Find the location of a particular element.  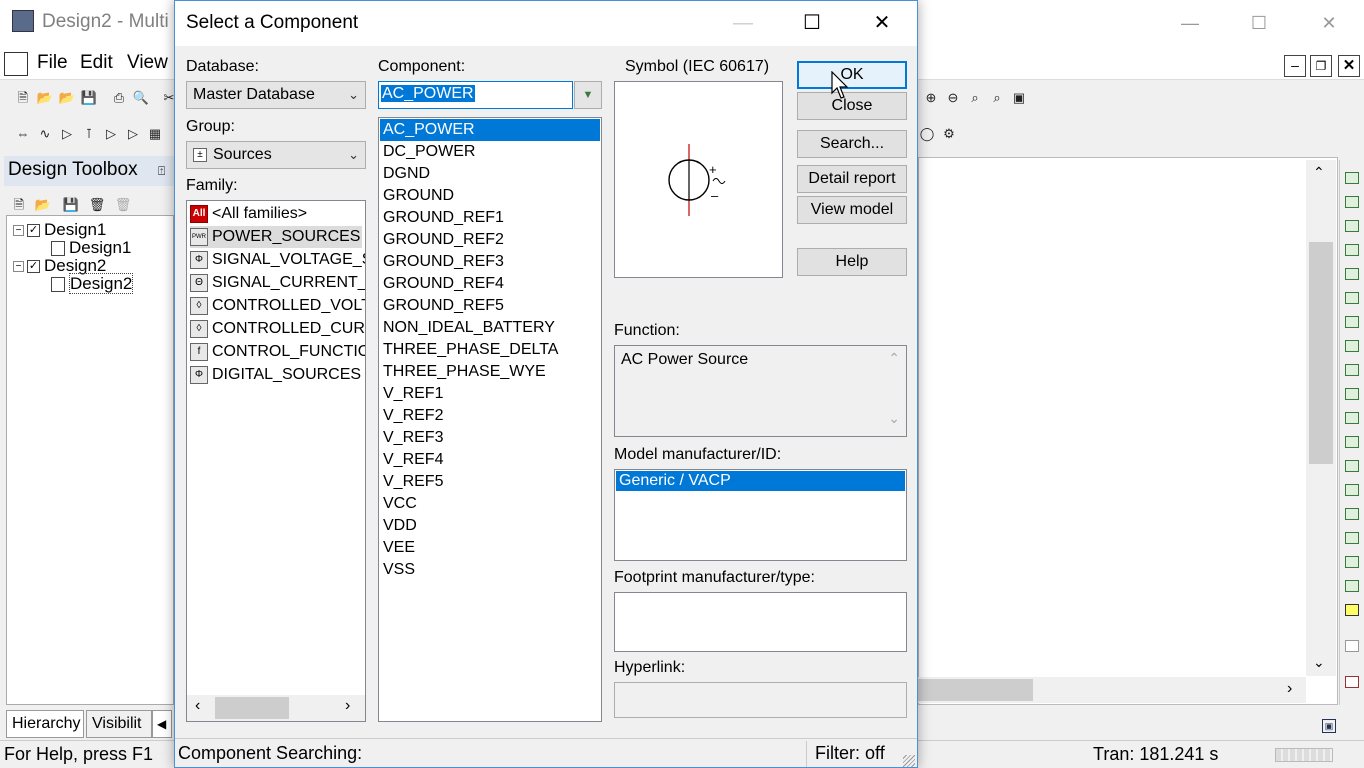

component-item: V_REF5 is located at coordinates (490, 482).